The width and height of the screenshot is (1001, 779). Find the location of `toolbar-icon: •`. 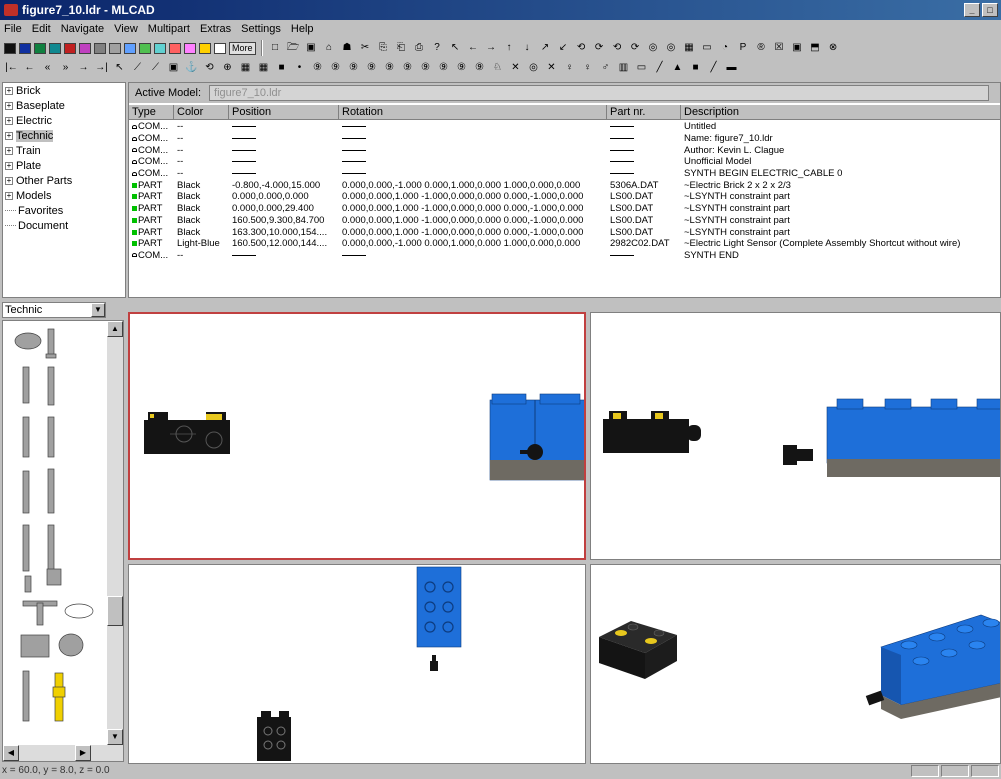

toolbar-icon: • is located at coordinates (299, 68).